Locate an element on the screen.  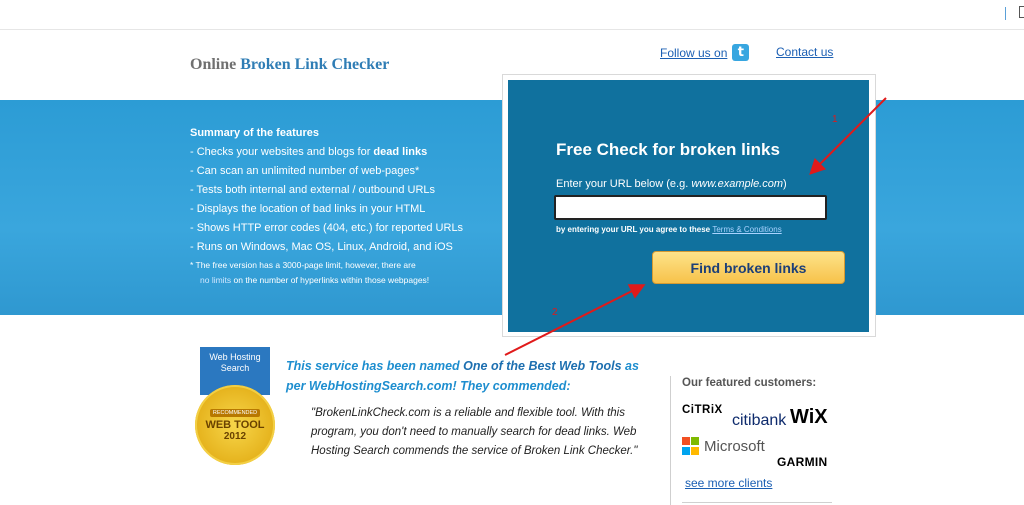
citrix-logo: CiTRiX is located at coordinates (702, 410).